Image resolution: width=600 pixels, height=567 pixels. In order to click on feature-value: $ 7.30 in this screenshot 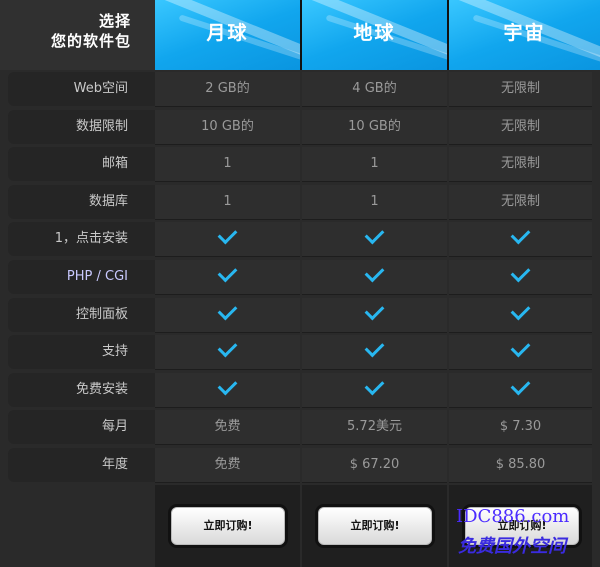, I will do `click(520, 427)`.